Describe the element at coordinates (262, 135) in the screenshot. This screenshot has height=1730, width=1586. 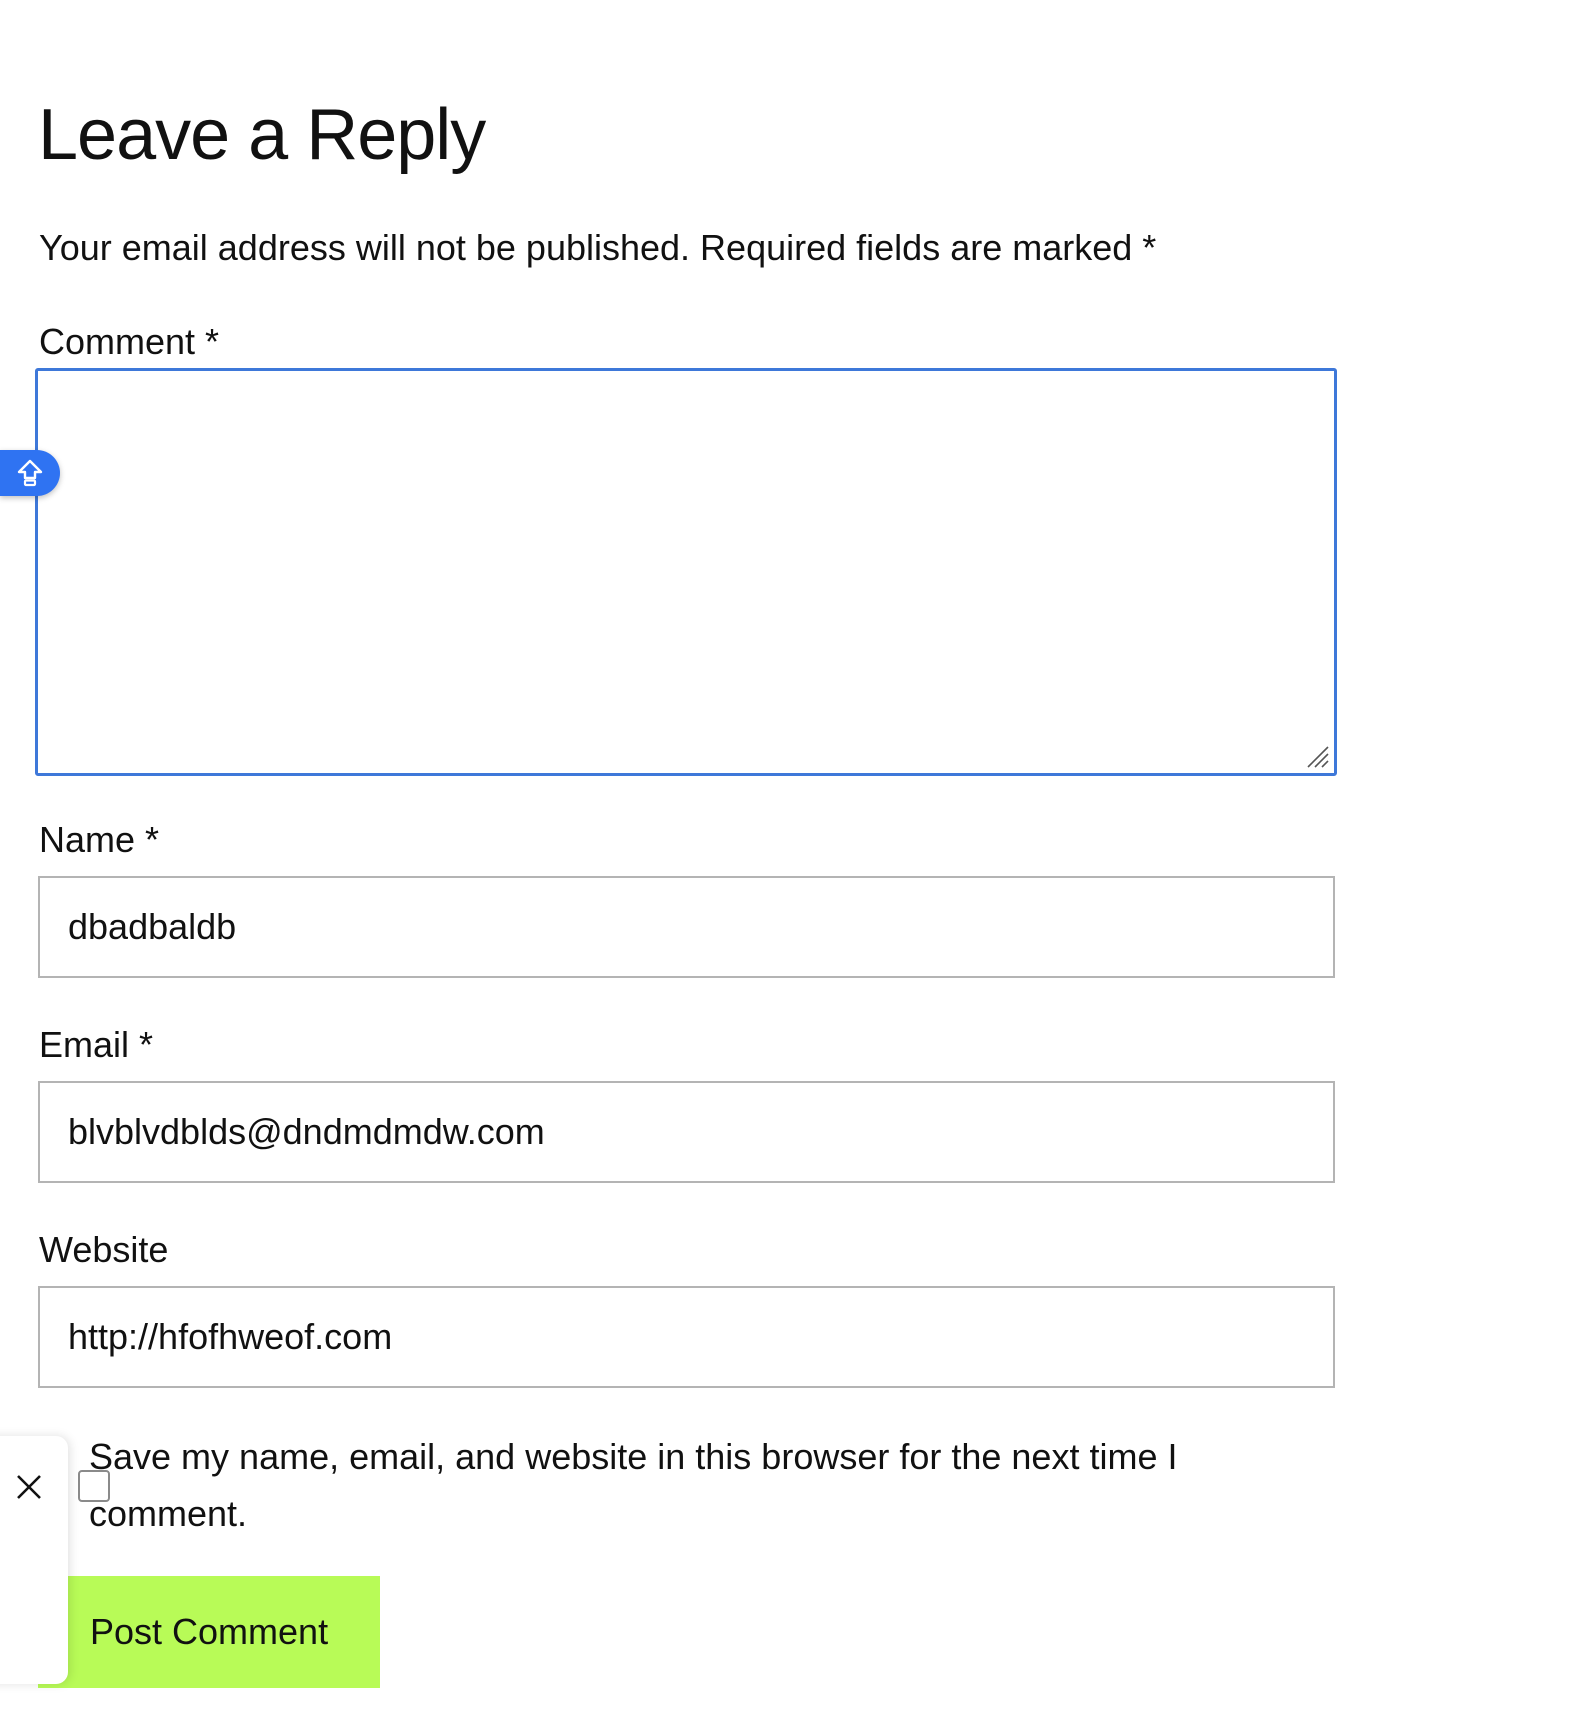
I see `page-title: Leave a Reply` at that location.